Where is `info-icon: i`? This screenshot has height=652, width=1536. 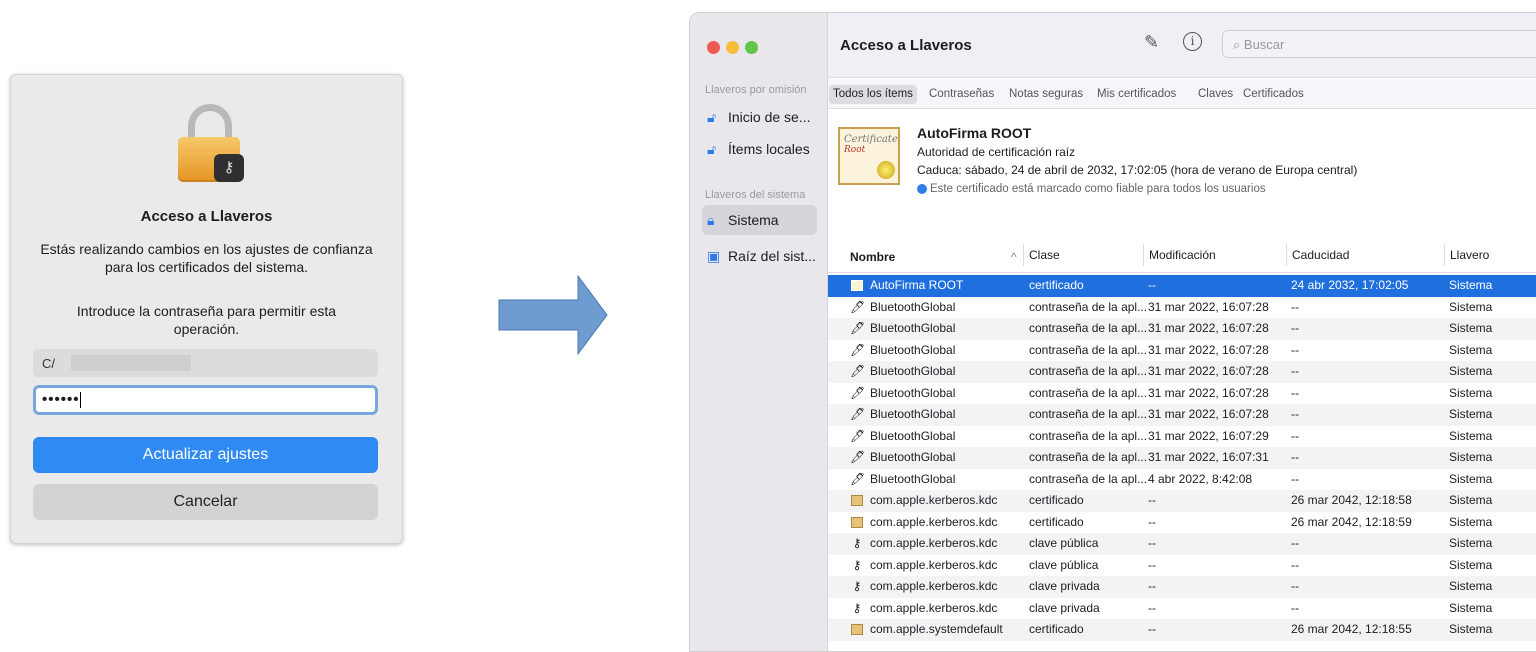
info-icon: i is located at coordinates (1192, 41).